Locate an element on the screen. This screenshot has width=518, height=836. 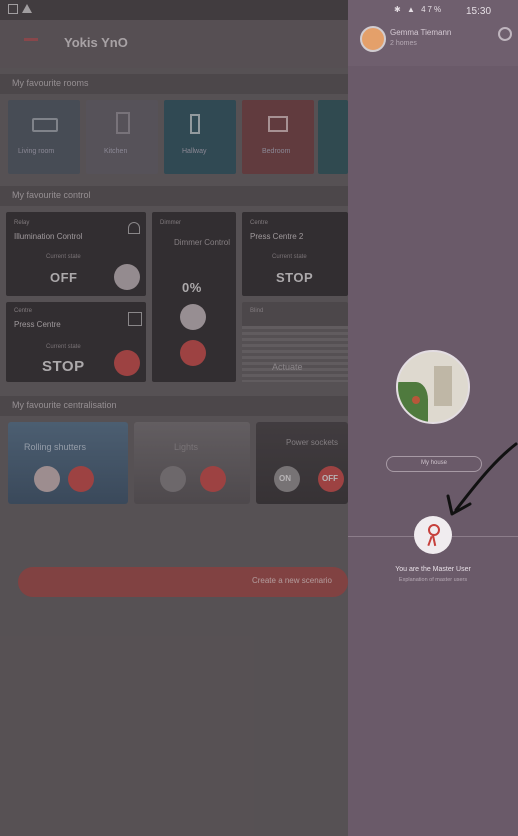
room-label: Living room is located at coordinates (36, 151).